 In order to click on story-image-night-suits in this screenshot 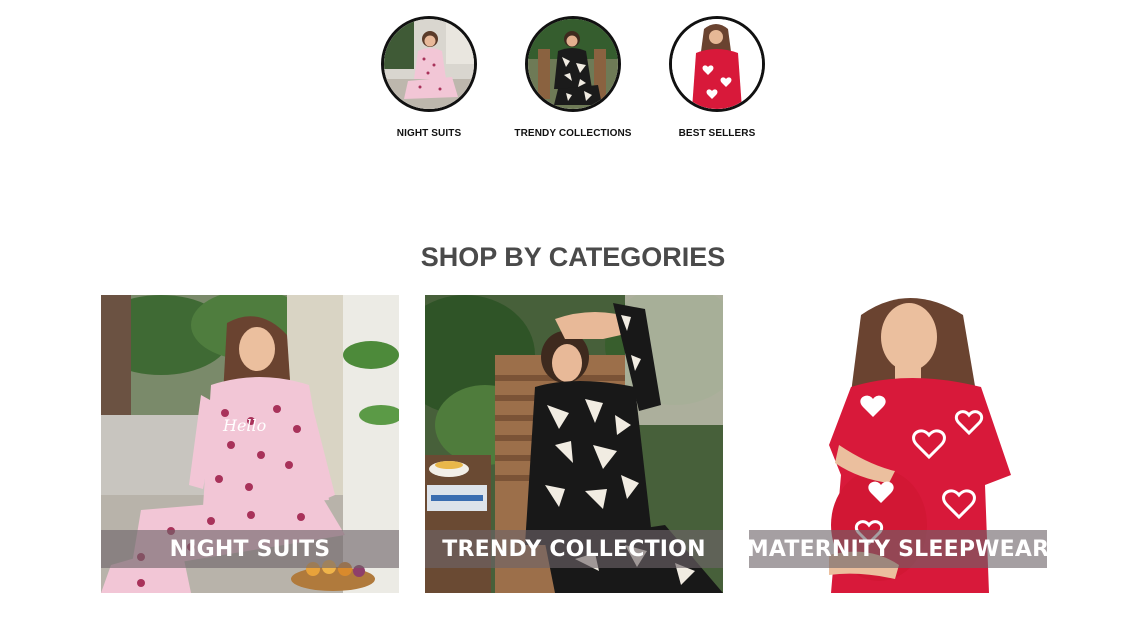, I will do `click(429, 64)`.